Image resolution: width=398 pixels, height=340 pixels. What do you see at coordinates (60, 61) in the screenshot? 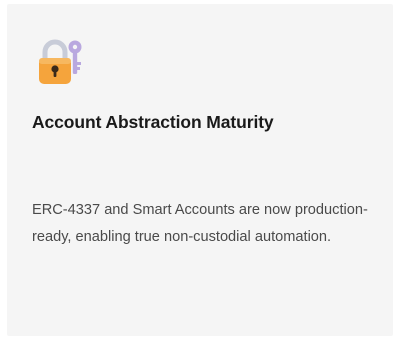
I see `lock-with-key-icon` at bounding box center [60, 61].